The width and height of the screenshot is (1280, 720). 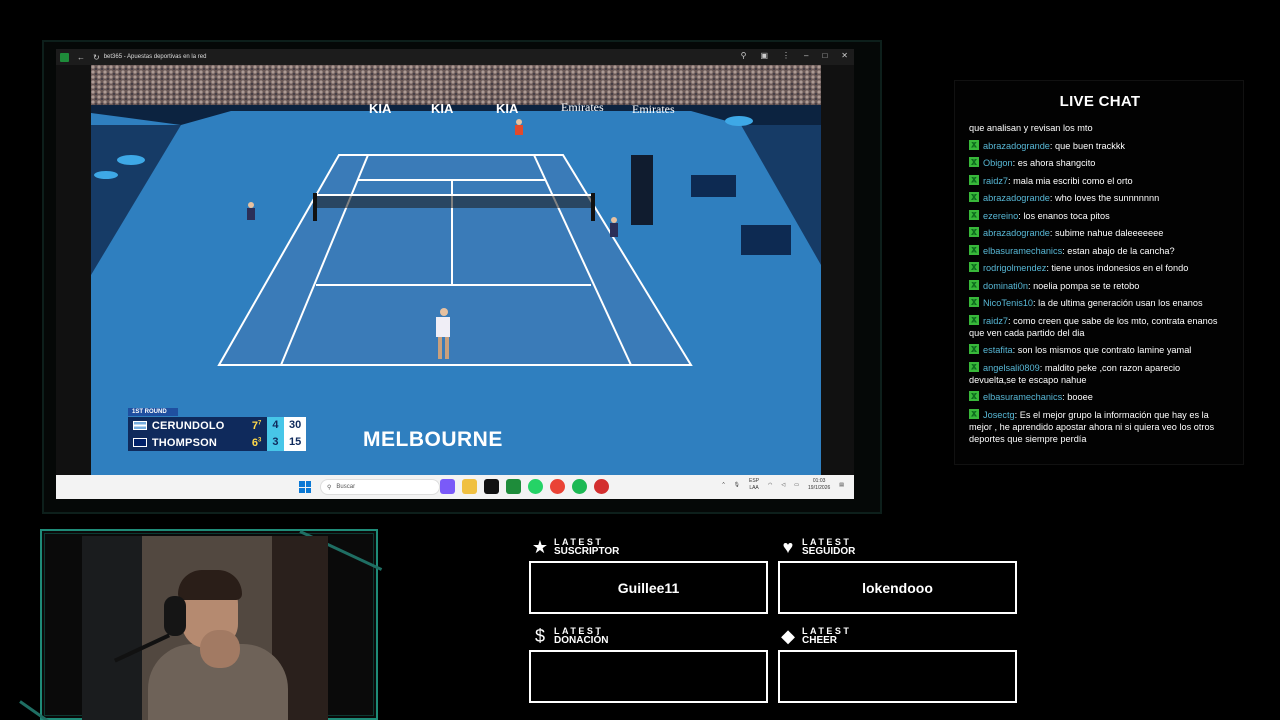 What do you see at coordinates (1107, 198) in the screenshot?
I see `chat-text: who loves the sunnnnnnn` at bounding box center [1107, 198].